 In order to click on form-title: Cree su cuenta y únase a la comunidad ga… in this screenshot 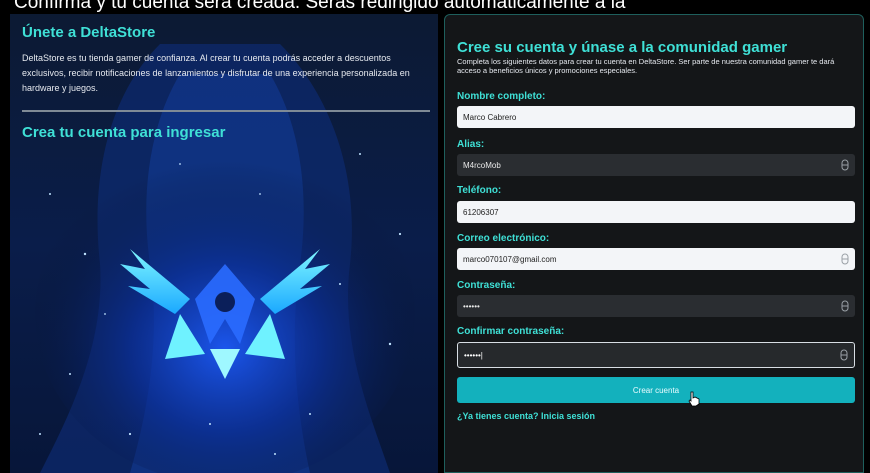, I will do `click(622, 47)`.